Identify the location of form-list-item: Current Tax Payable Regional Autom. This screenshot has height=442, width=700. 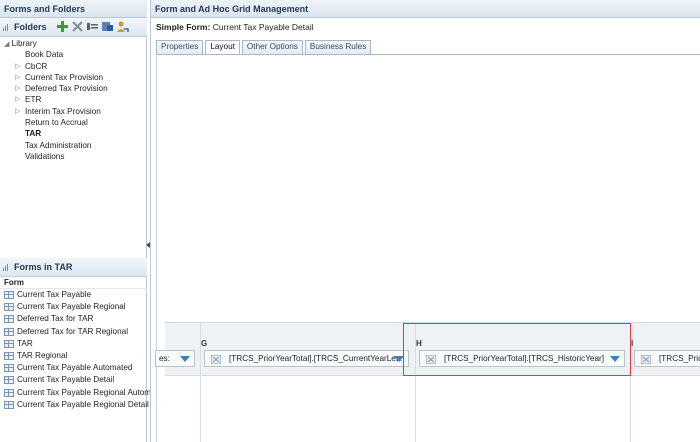
(75, 393).